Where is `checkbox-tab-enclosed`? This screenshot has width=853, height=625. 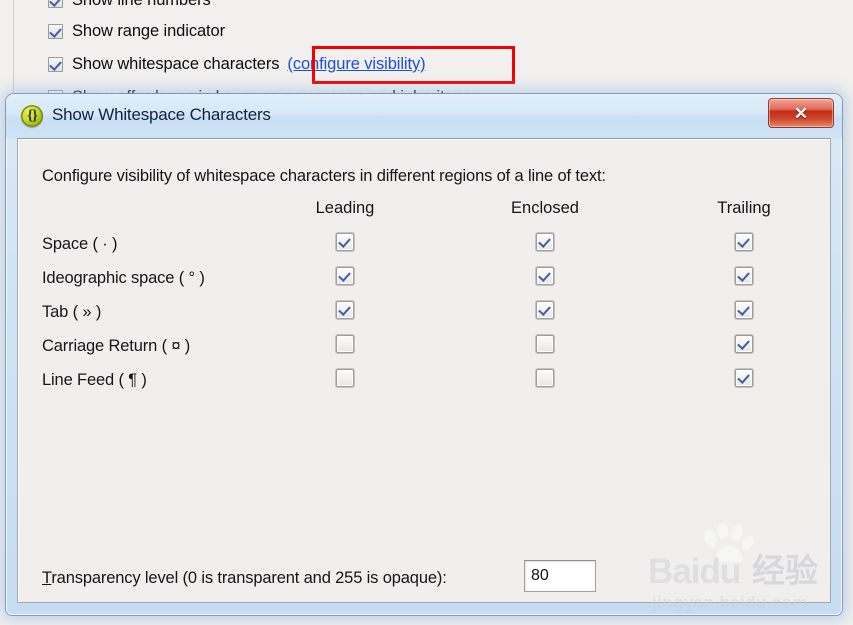 checkbox-tab-enclosed is located at coordinates (545, 310).